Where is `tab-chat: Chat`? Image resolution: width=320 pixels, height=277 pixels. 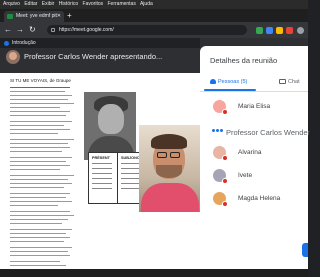
tab-chat: Chat is located at coordinates (289, 82).